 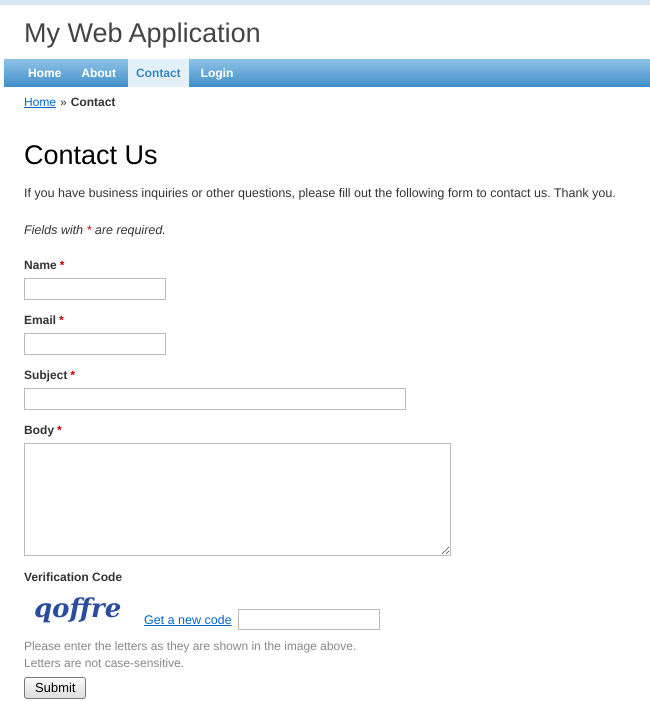 What do you see at coordinates (237, 499) in the screenshot?
I see `text-area` at bounding box center [237, 499].